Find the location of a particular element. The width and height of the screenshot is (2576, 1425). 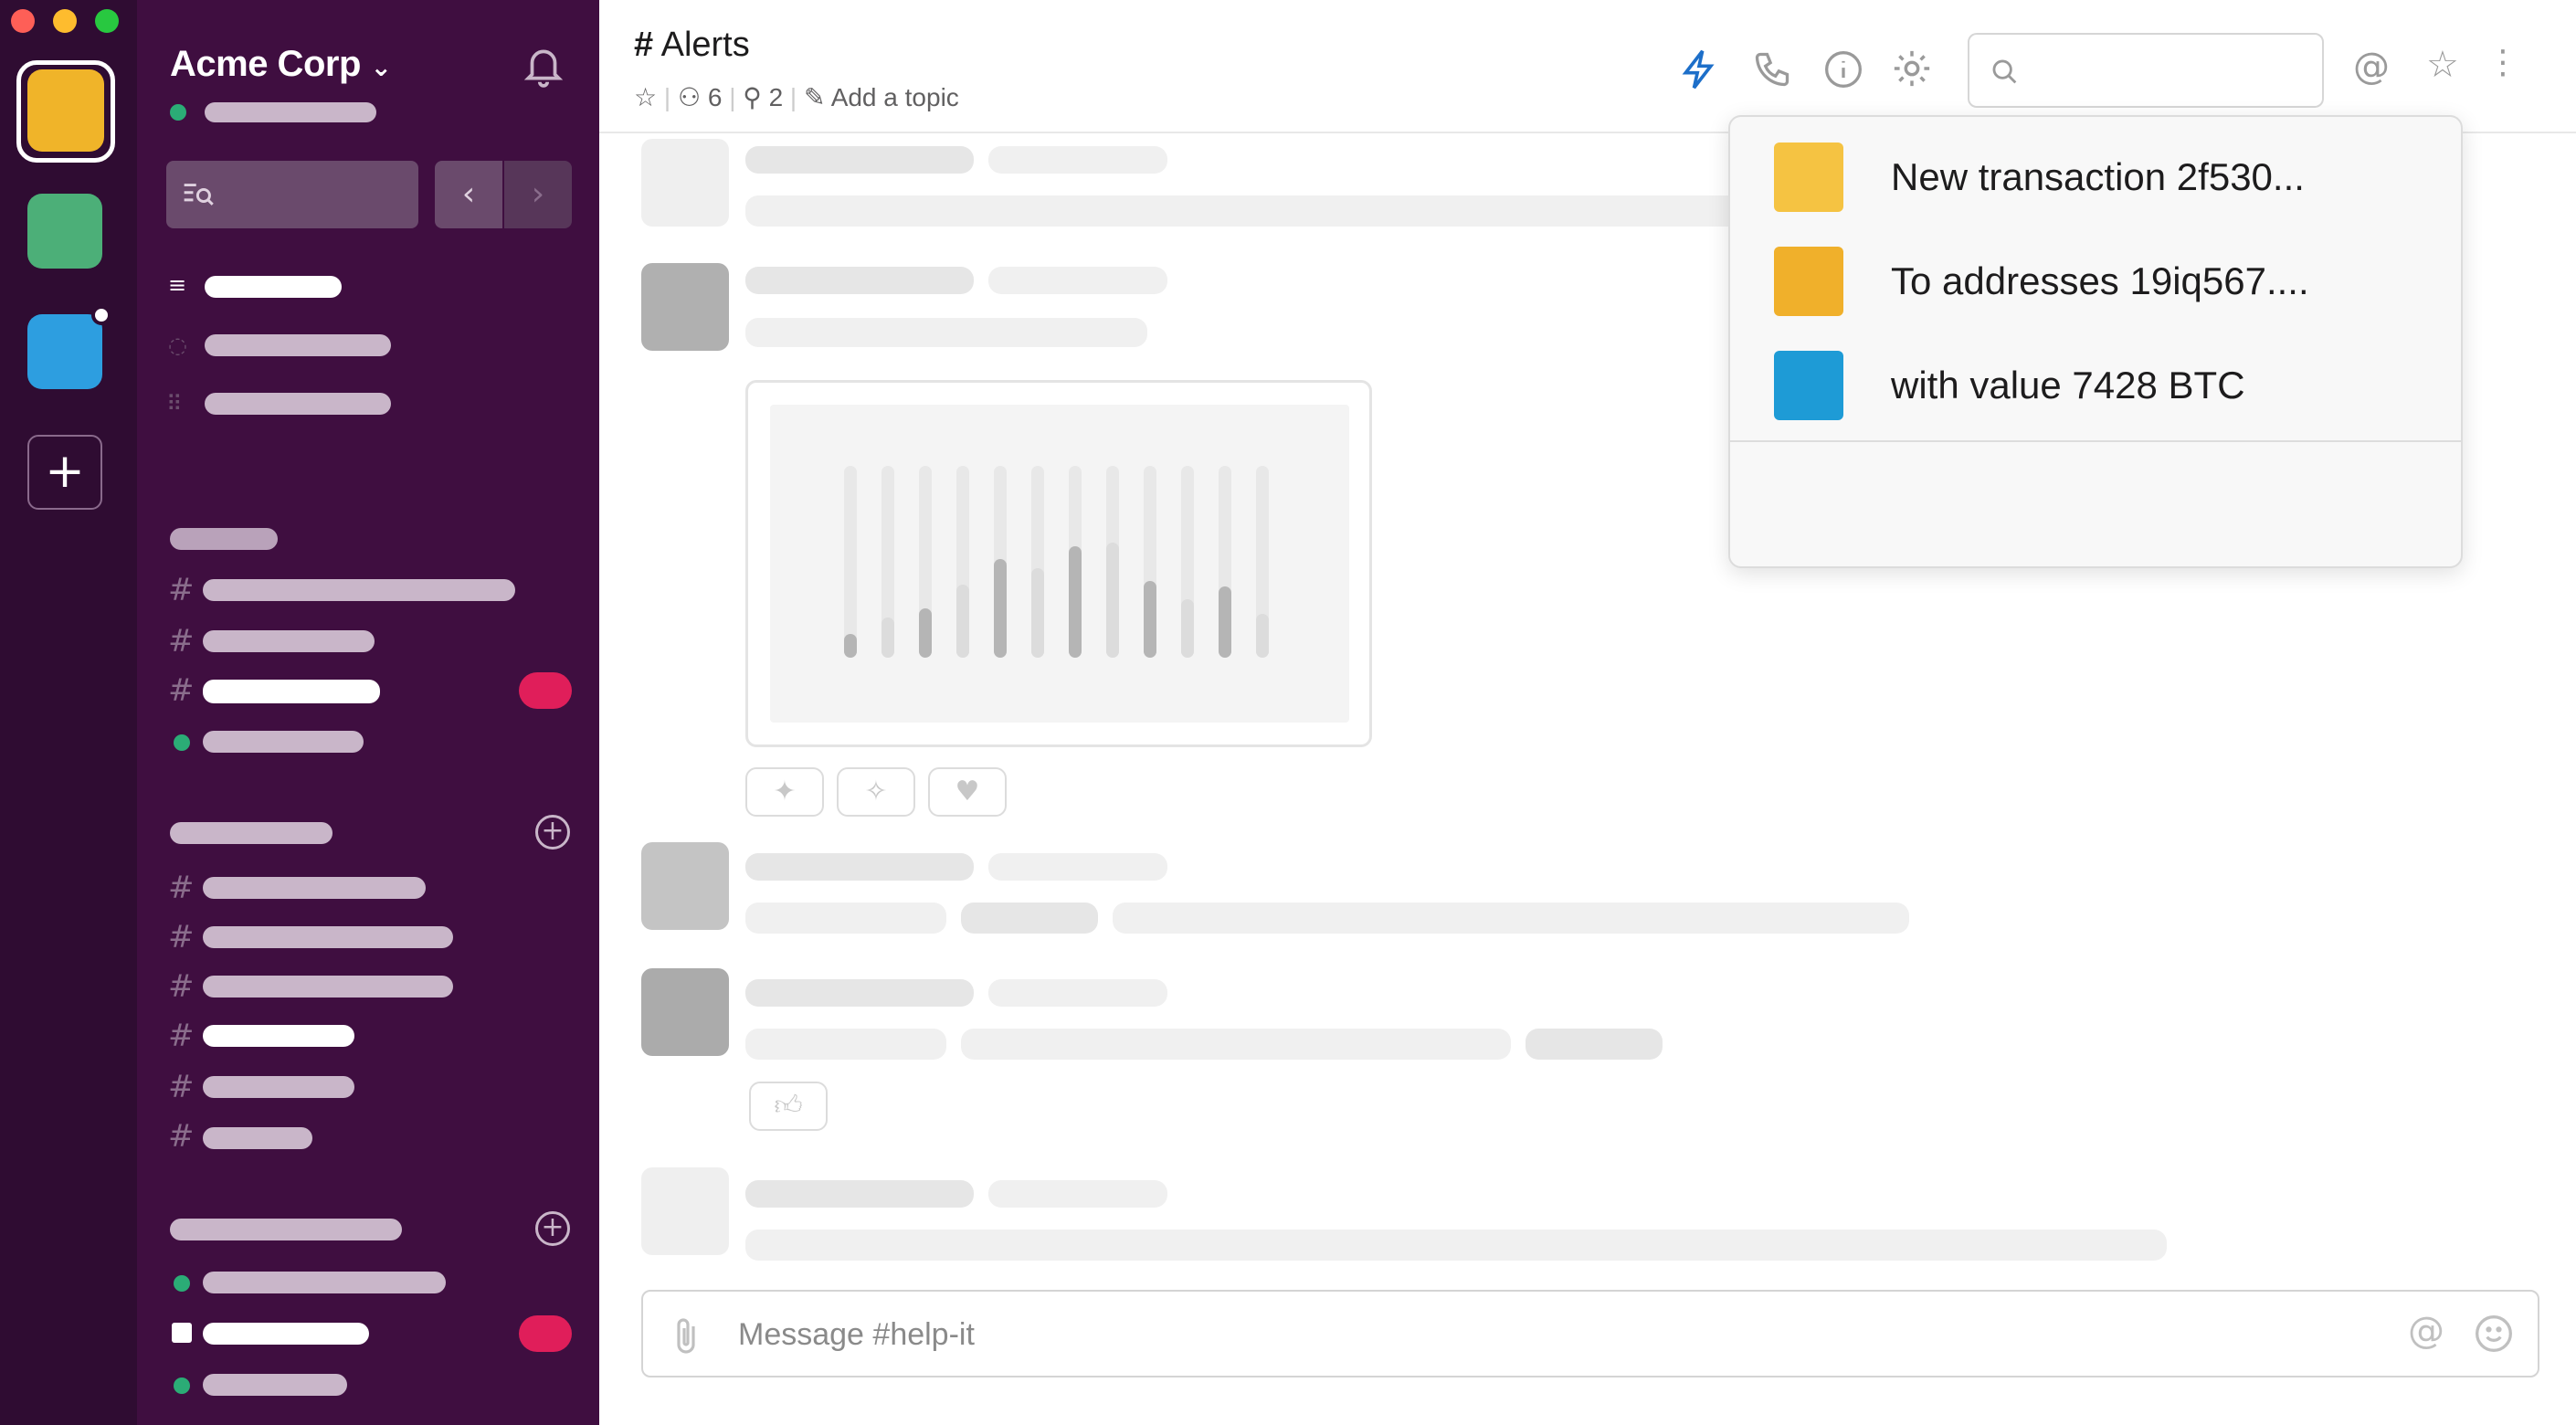

add-workspace-button: + is located at coordinates (64, 472).